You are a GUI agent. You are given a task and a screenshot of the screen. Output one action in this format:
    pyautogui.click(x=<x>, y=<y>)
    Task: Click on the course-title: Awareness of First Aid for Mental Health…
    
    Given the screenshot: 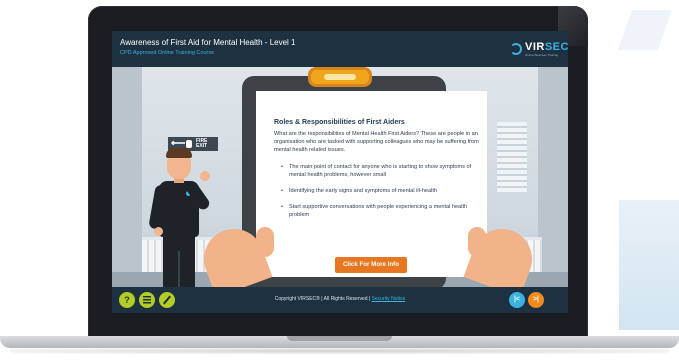 What is the action you would take?
    pyautogui.click(x=208, y=42)
    